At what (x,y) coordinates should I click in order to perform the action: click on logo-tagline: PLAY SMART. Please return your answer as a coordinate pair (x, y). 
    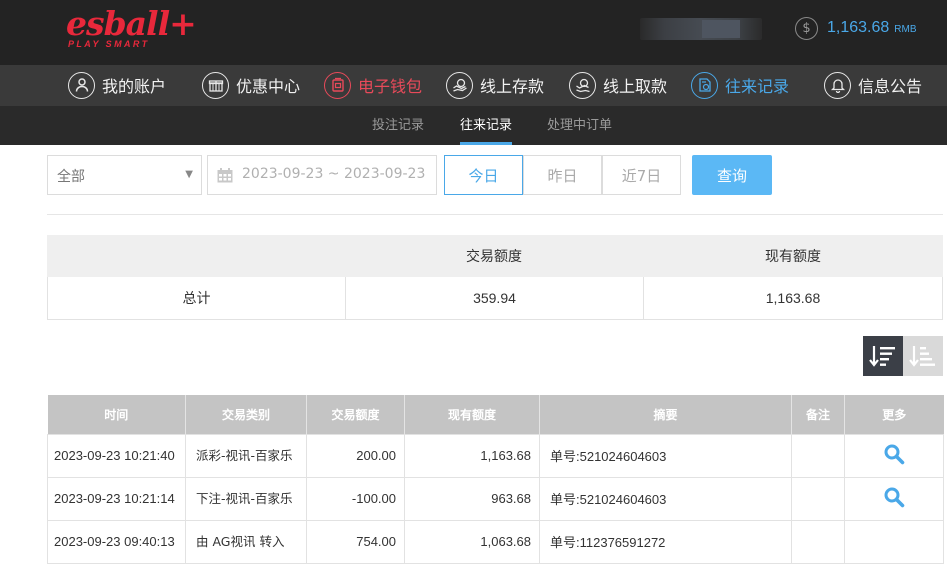
    Looking at the image, I should click on (109, 44).